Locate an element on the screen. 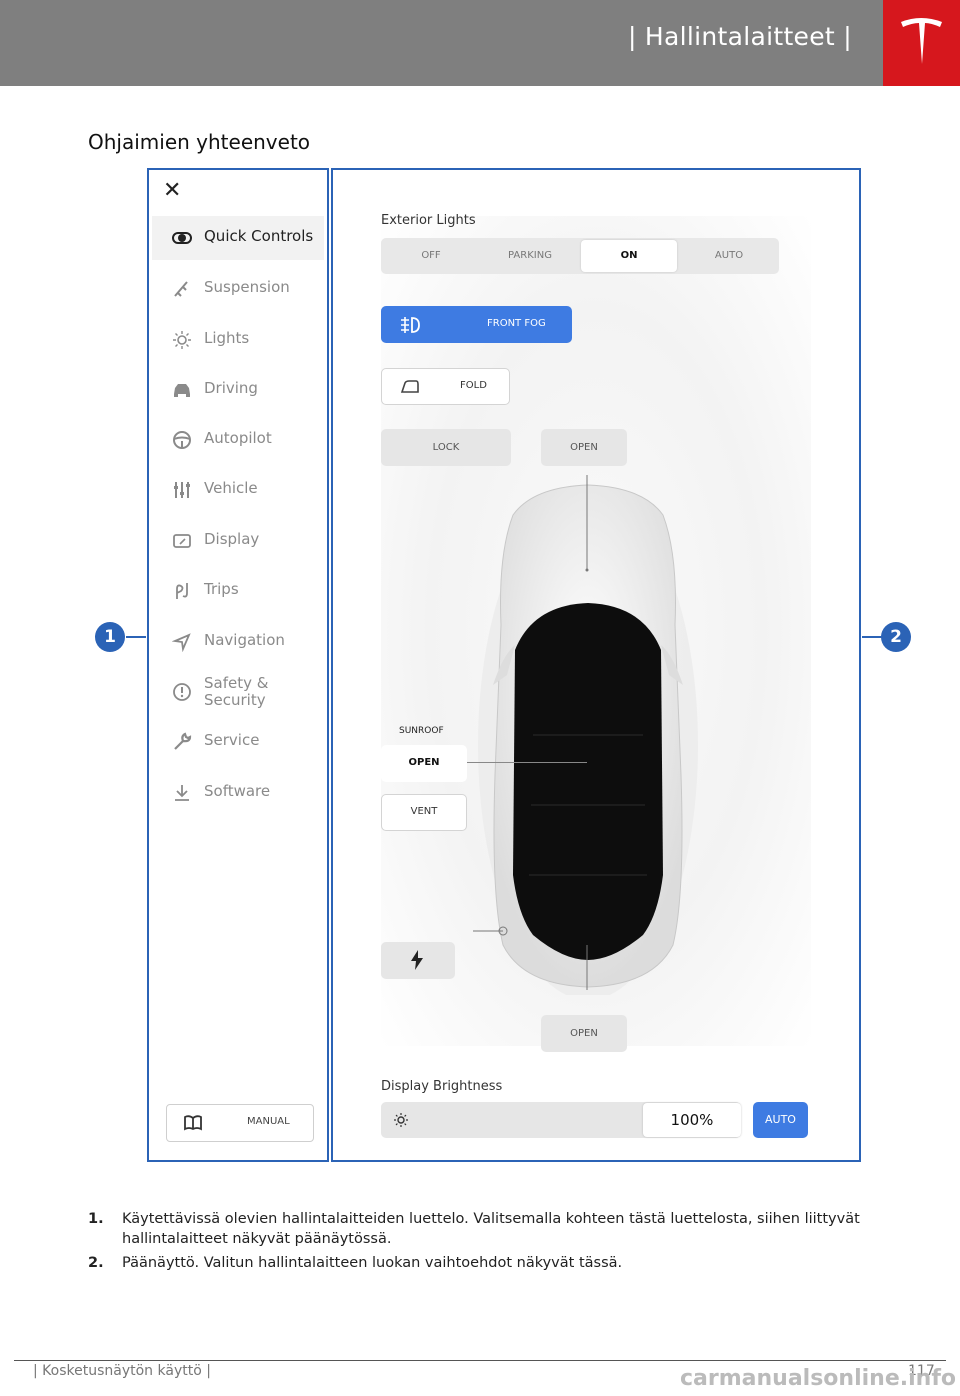  sidebar-item-navigation: Navigation is located at coordinates (238, 642).